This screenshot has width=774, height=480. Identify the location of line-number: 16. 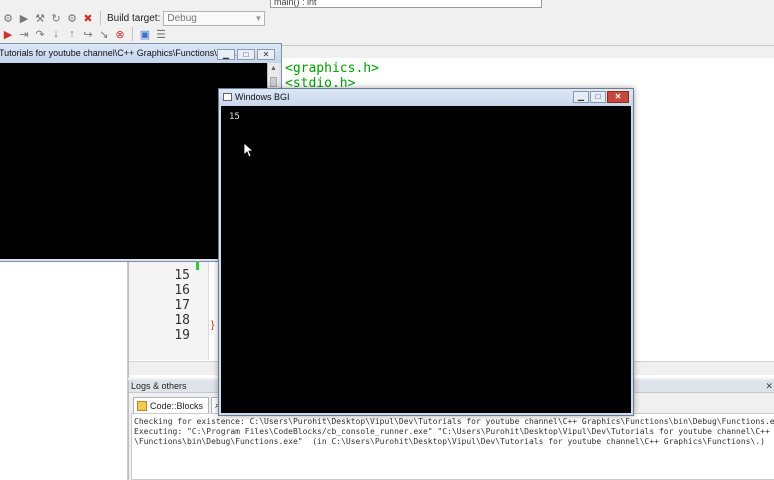
(182, 290).